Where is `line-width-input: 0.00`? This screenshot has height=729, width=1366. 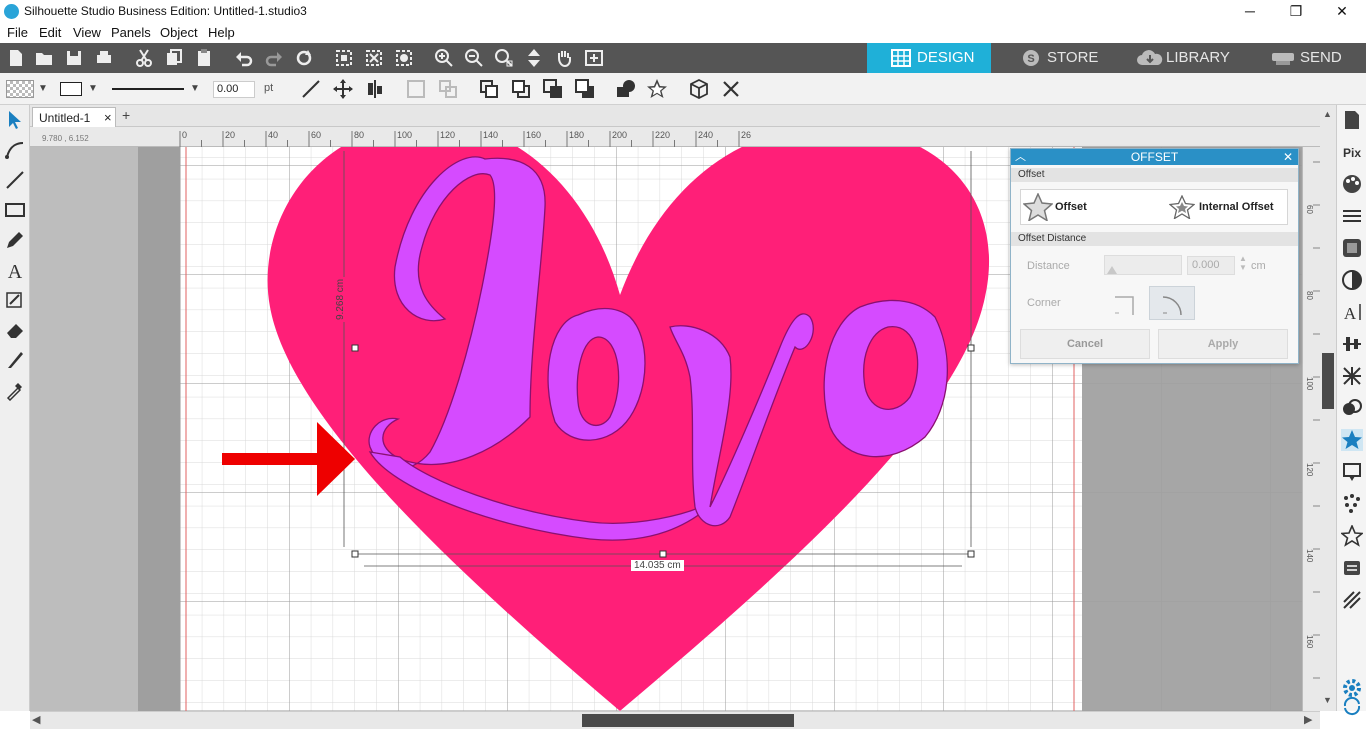
line-width-input: 0.00 is located at coordinates (234, 89).